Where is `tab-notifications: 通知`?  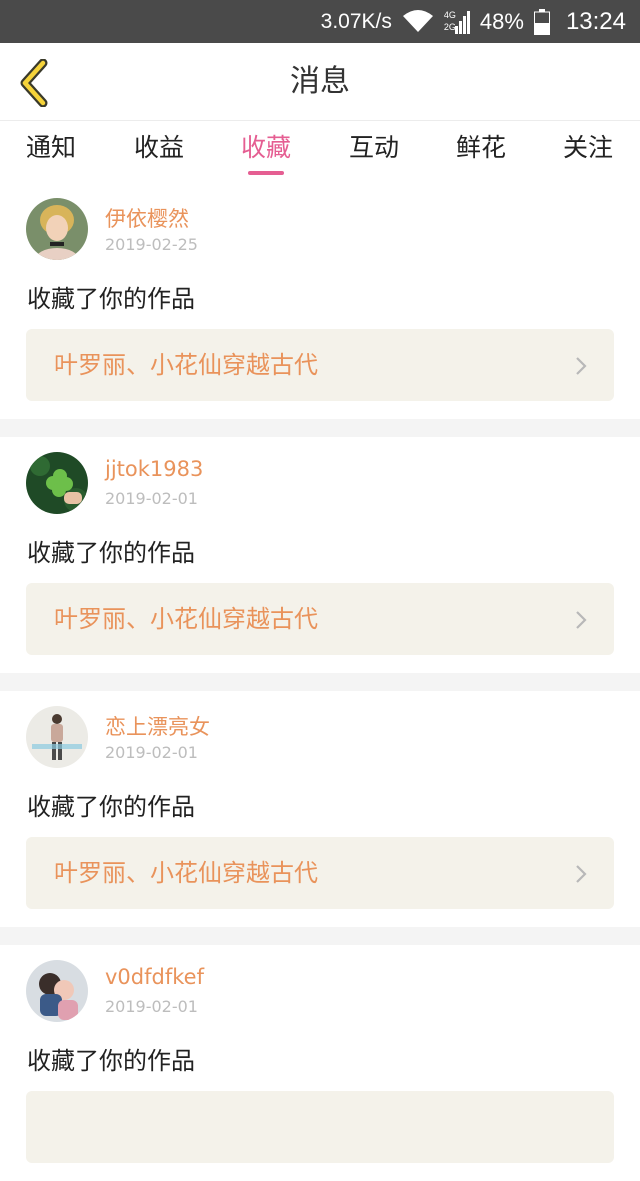 tab-notifications: 通知 is located at coordinates (51, 152).